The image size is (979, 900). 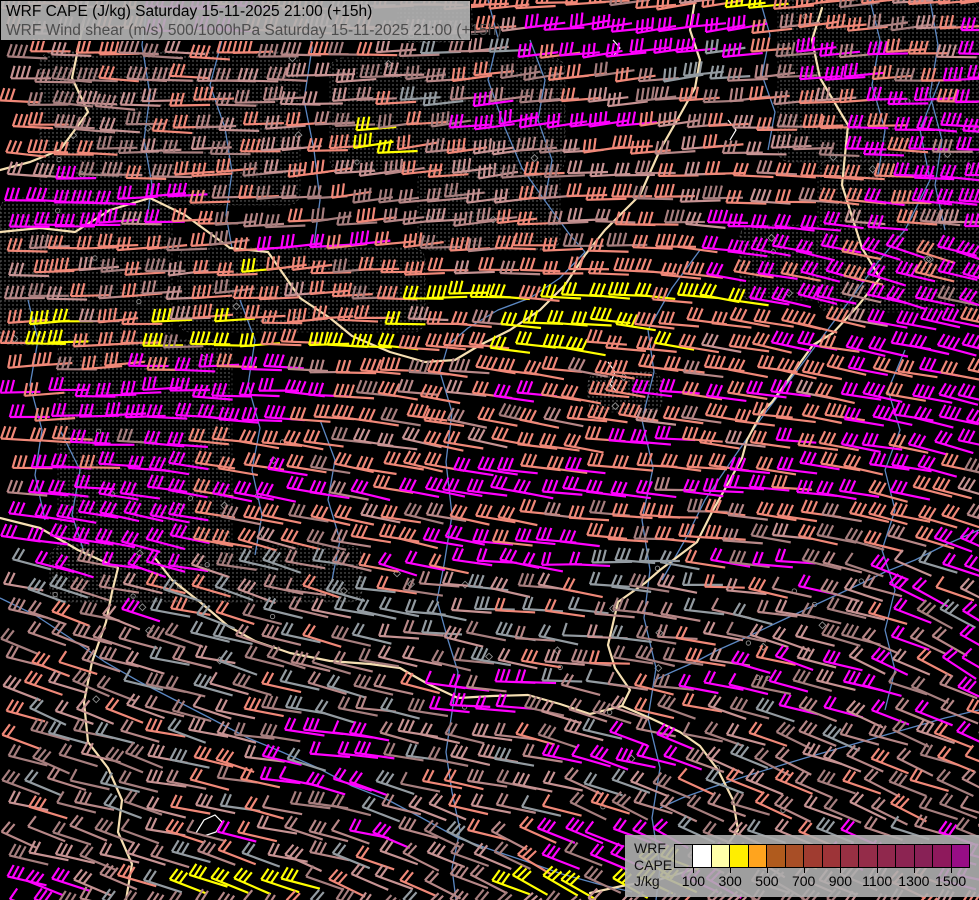 I want to click on legend-title-model: WRF, so click(x=650, y=848).